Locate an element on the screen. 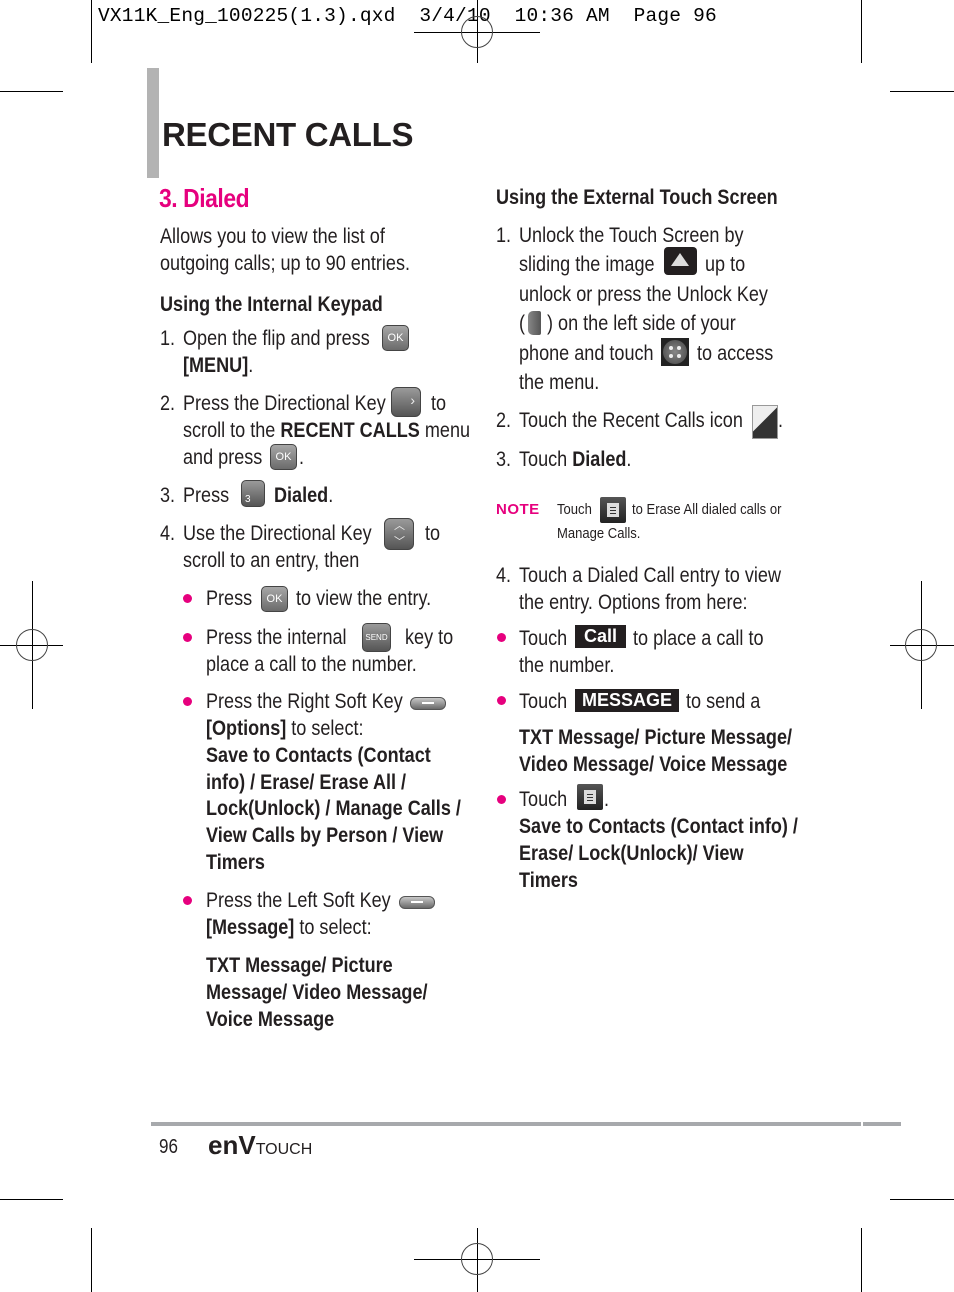 The image size is (954, 1292). step-text: scroll to the RECENT CALLS menu is located at coordinates (326, 430).